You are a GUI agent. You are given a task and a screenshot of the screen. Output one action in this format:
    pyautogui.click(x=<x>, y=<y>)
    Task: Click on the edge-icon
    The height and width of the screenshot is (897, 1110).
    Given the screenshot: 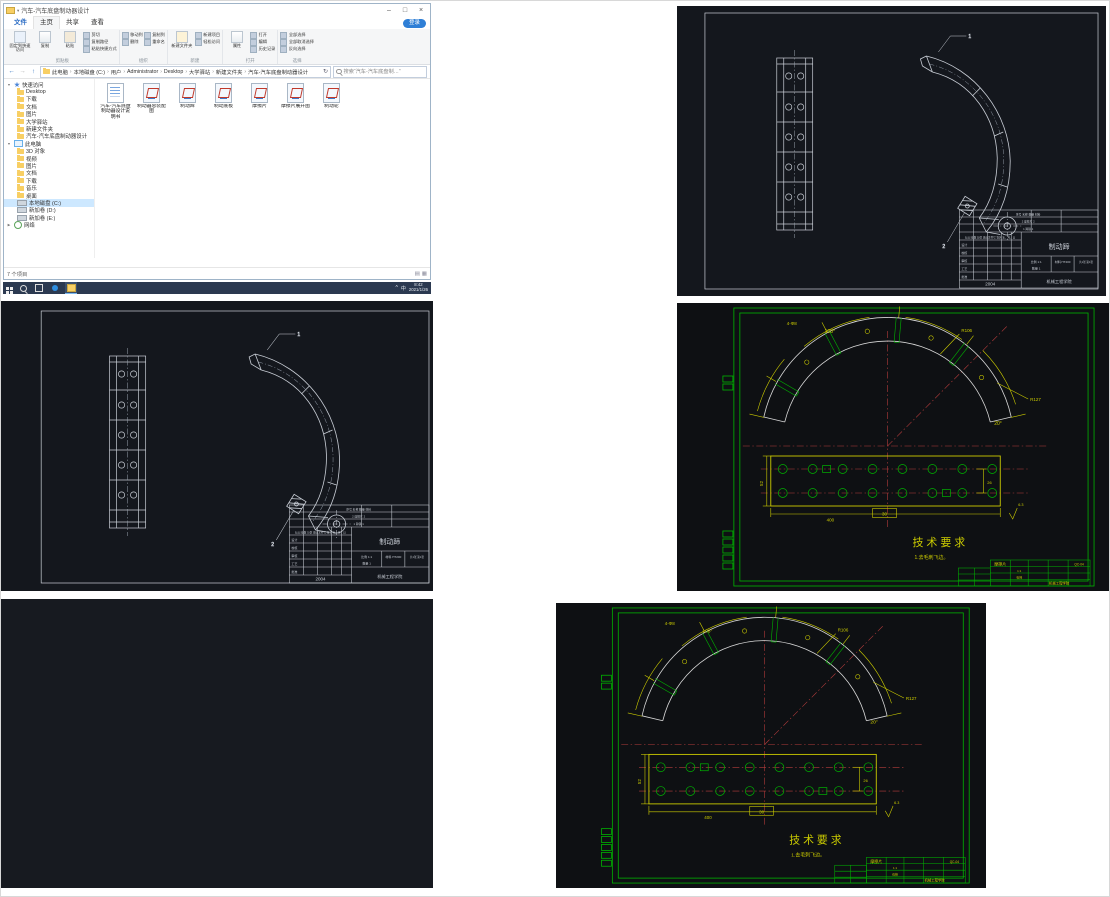 What is the action you would take?
    pyautogui.click(x=55, y=288)
    